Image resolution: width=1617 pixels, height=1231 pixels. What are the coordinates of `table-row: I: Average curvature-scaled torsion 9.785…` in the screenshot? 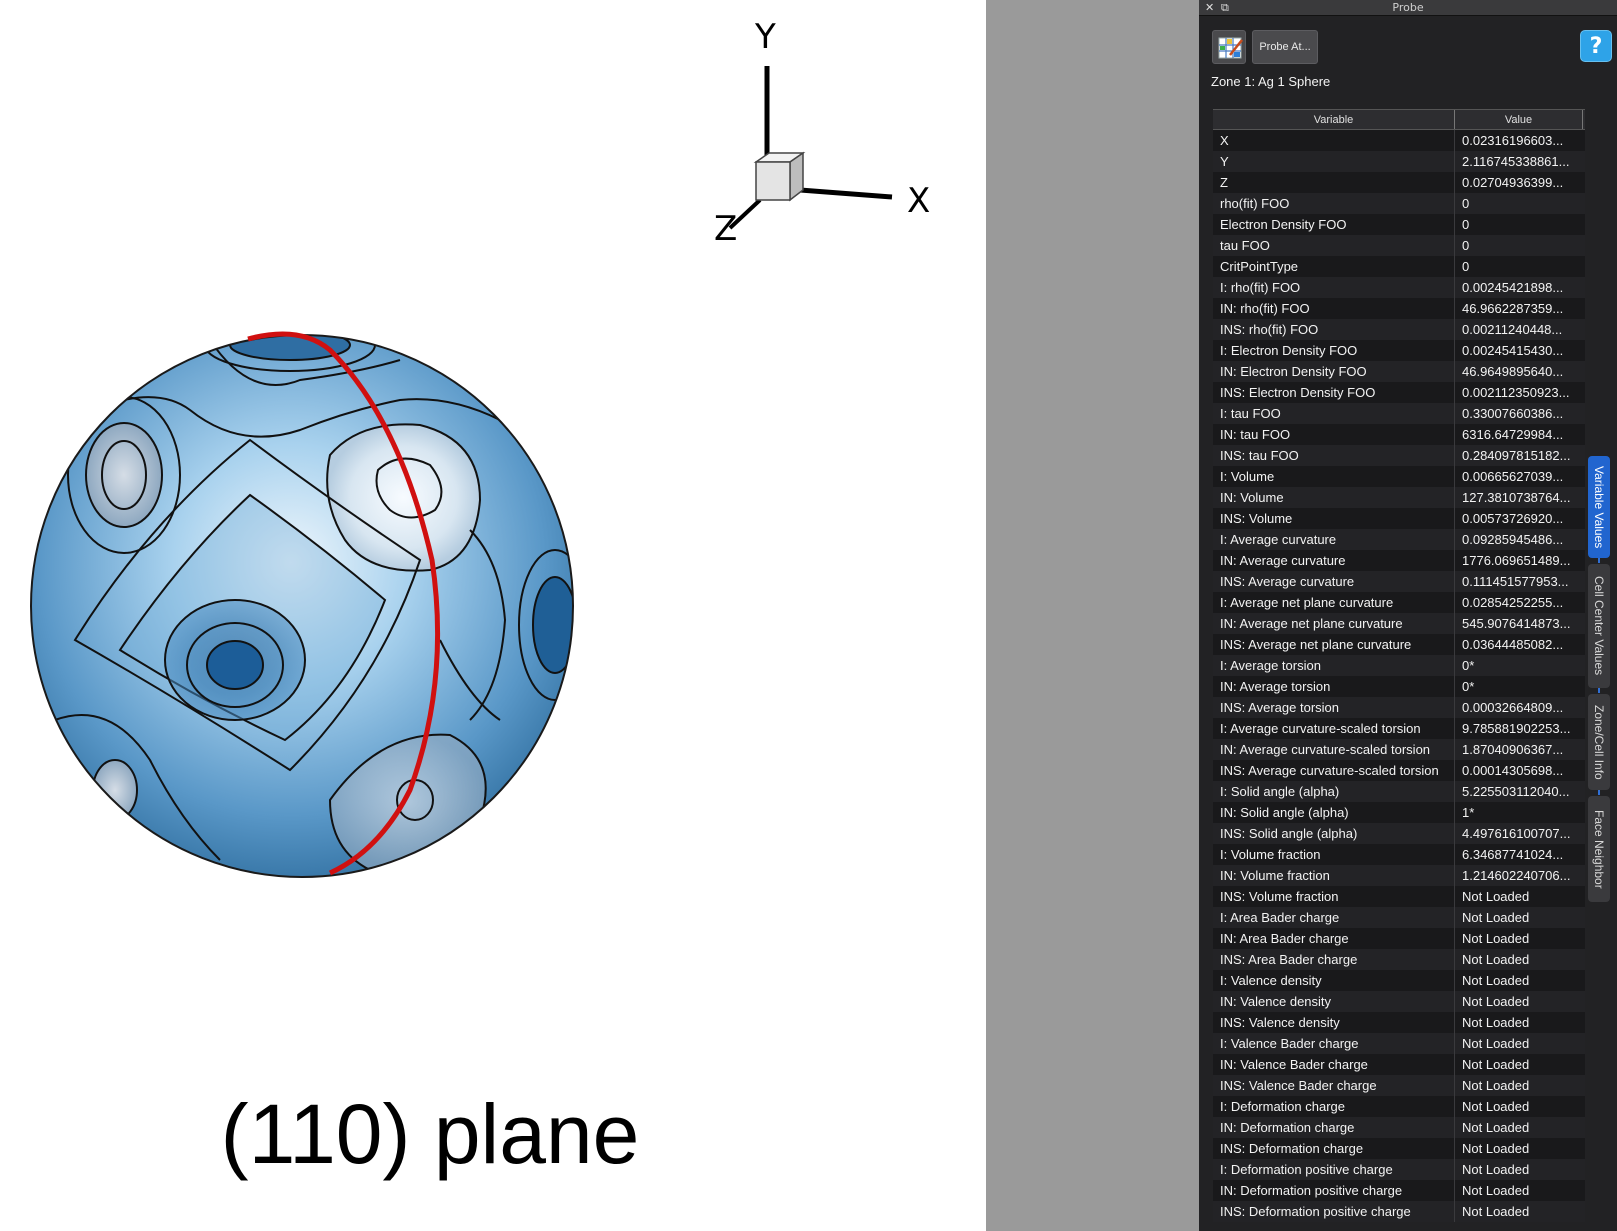 It's located at (1399, 728).